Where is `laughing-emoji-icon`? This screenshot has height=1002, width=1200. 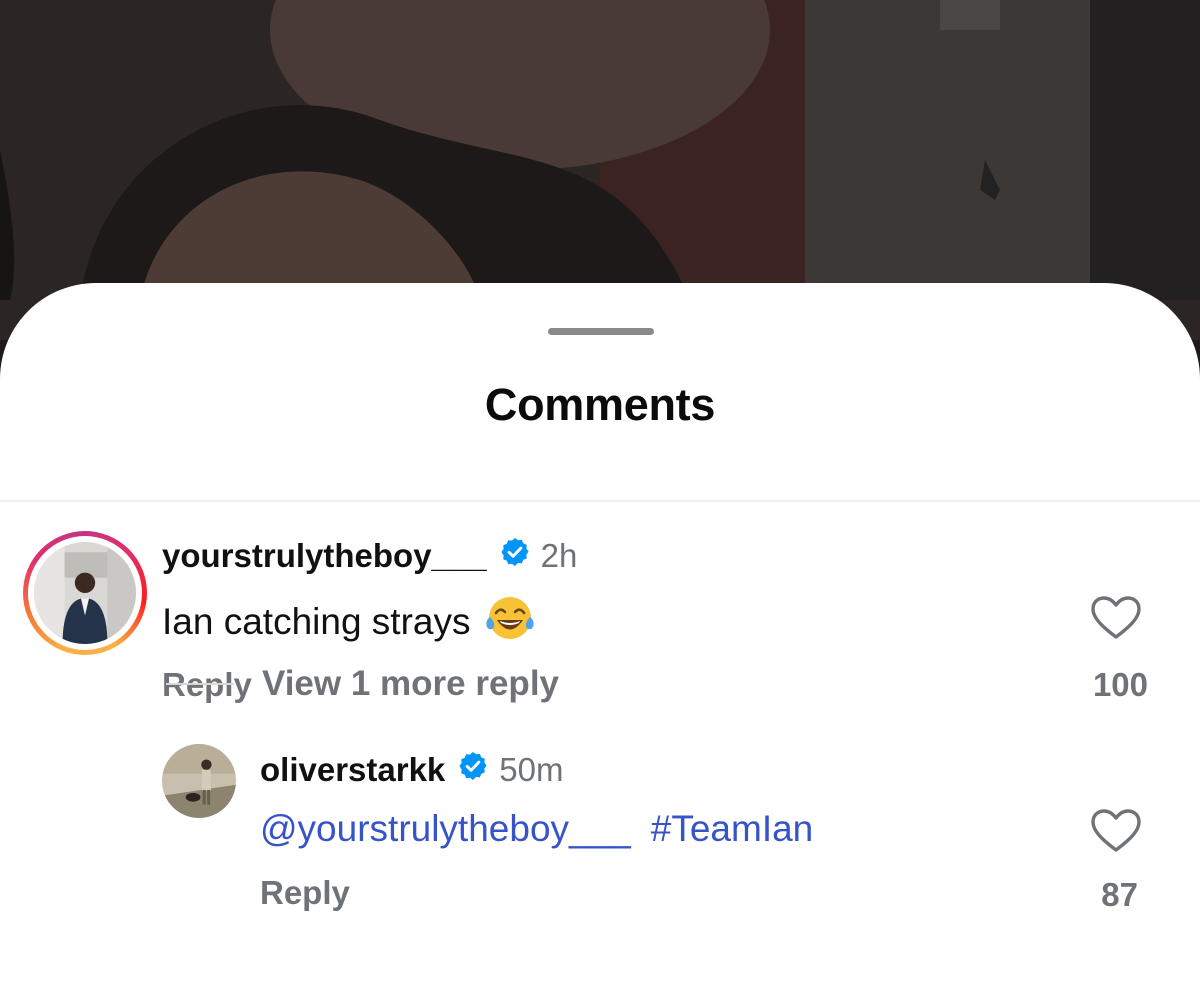 laughing-emoji-icon is located at coordinates (510, 621).